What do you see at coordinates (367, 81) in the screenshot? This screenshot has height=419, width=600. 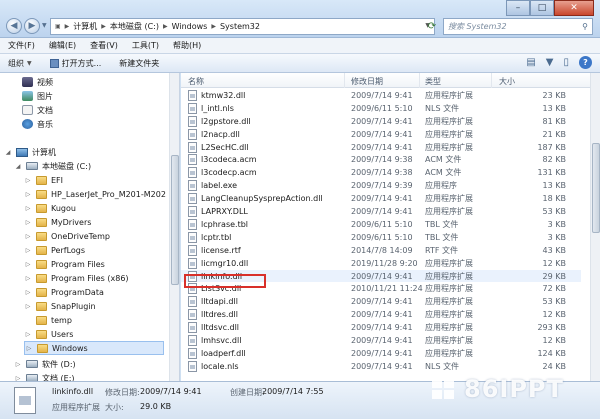 I see `column-date: 修改日期` at bounding box center [367, 81].